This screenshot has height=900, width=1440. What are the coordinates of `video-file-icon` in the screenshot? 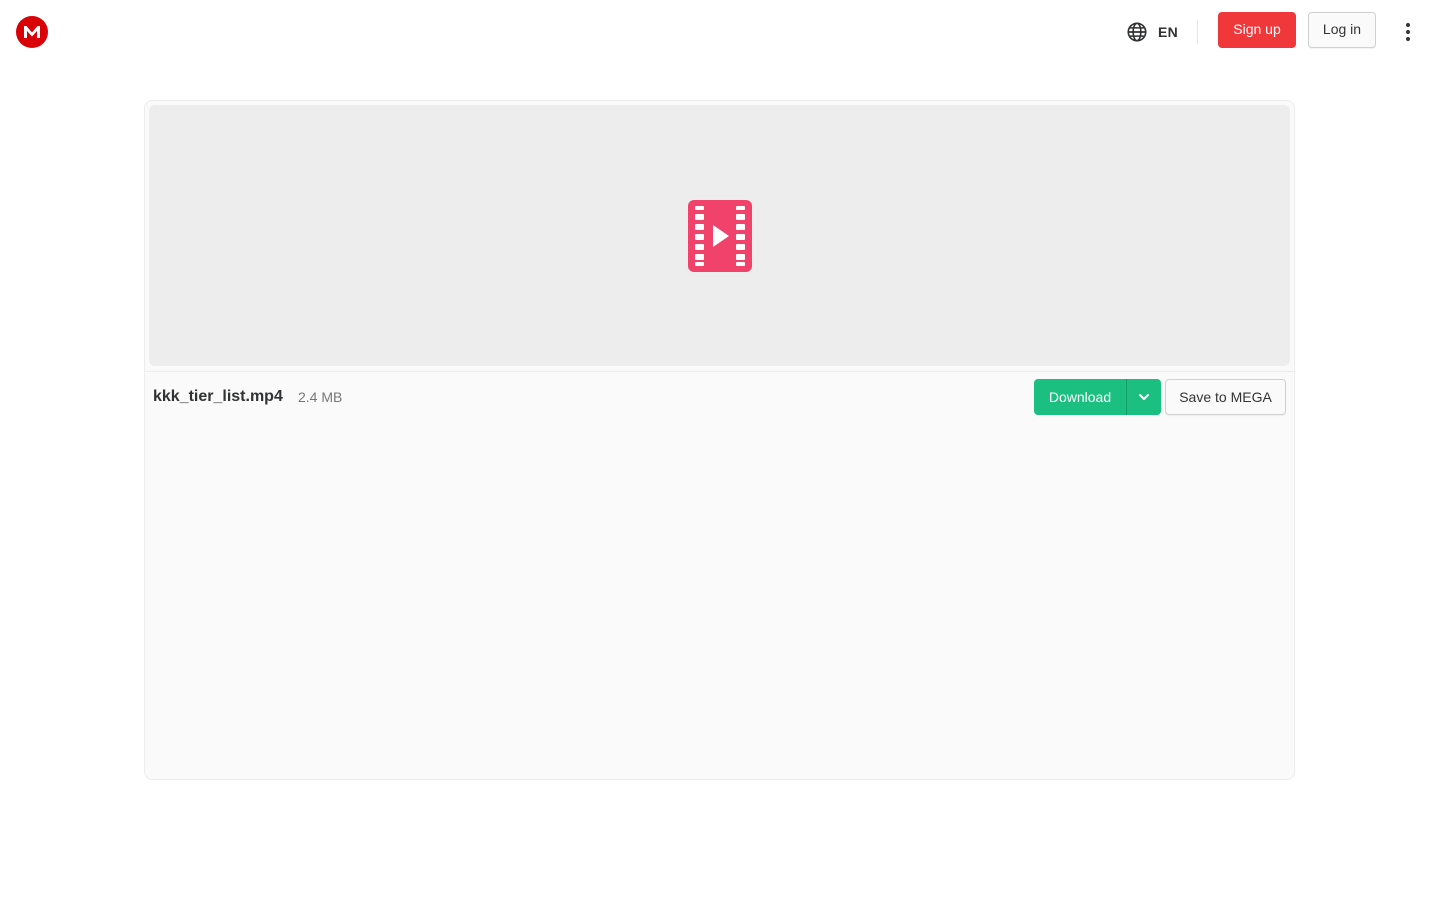 It's located at (720, 236).